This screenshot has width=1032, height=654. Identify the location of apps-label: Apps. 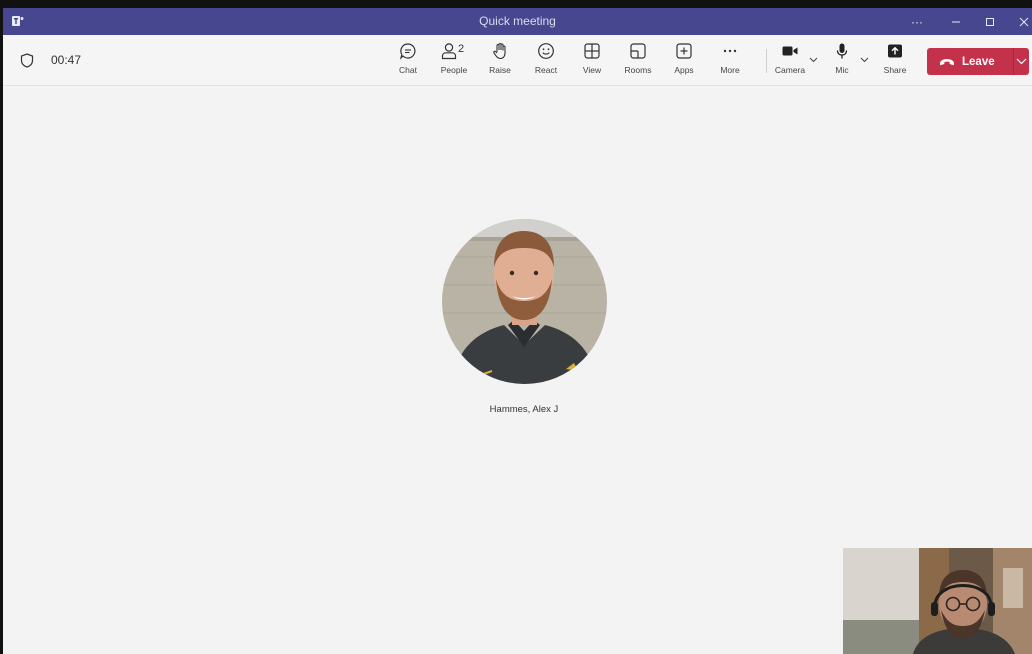
(684, 70).